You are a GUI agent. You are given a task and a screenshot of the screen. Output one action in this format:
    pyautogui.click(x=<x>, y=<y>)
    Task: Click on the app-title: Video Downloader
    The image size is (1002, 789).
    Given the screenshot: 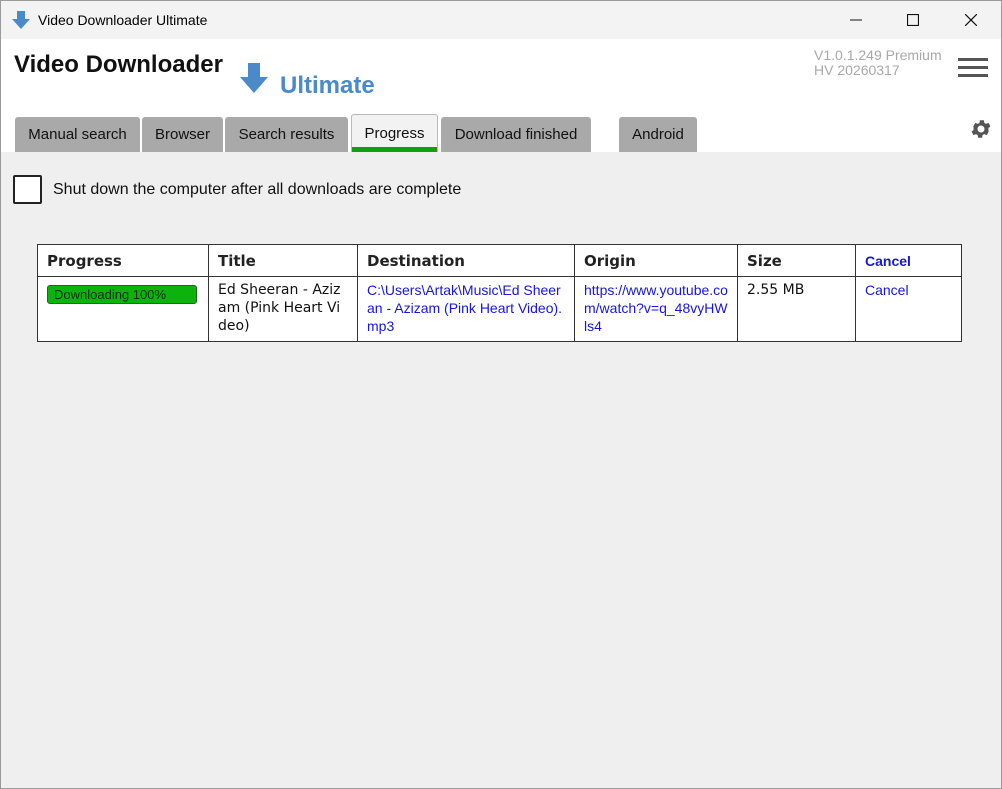 What is the action you would take?
    pyautogui.click(x=118, y=64)
    